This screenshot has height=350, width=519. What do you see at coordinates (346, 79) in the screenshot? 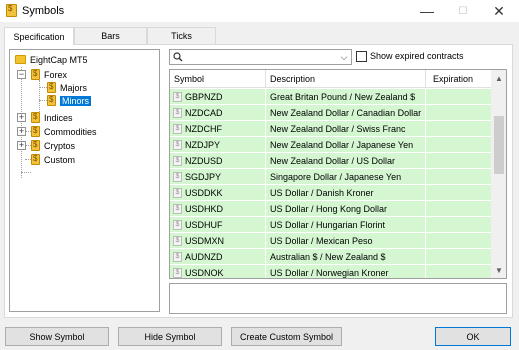
I see `column-header-description: Description` at bounding box center [346, 79].